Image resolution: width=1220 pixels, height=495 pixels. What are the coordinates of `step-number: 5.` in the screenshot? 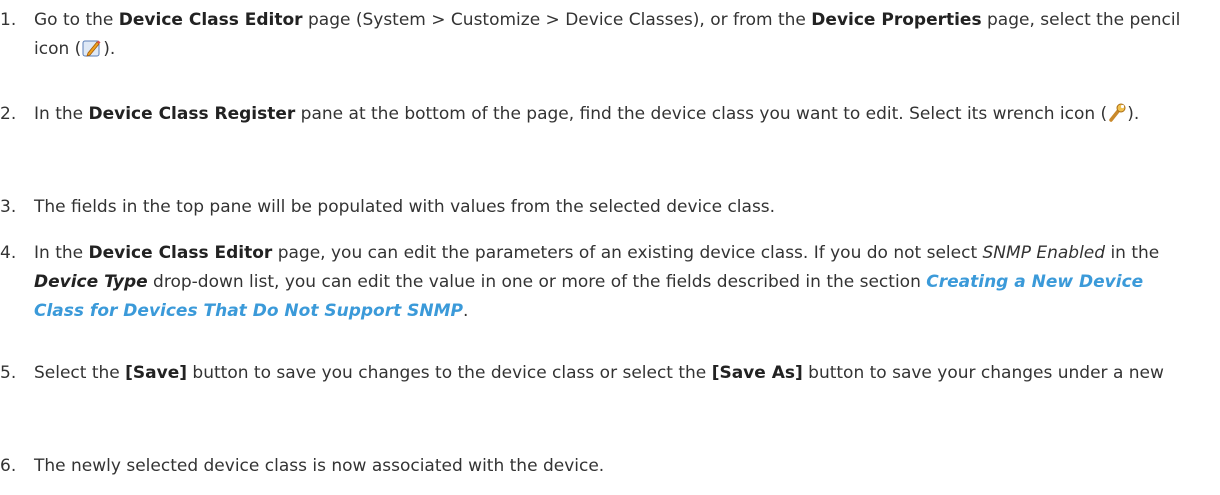 It's located at (8, 373).